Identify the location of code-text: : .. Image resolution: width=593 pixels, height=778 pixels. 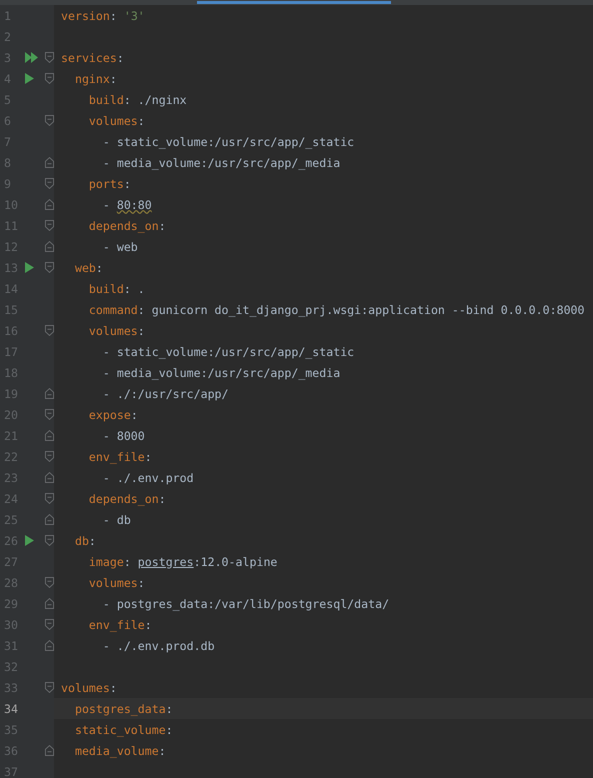
(134, 289).